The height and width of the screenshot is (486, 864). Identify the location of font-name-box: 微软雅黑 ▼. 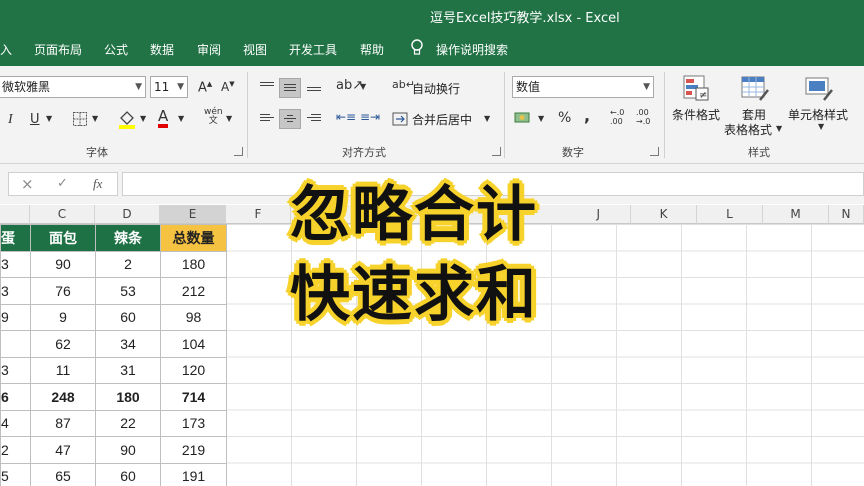
(73, 87).